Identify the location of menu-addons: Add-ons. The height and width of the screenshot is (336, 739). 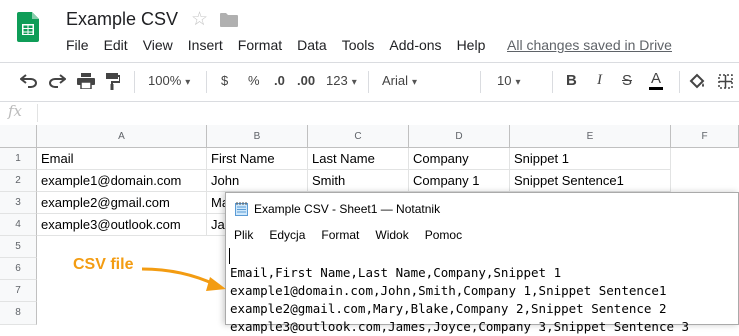
(415, 46).